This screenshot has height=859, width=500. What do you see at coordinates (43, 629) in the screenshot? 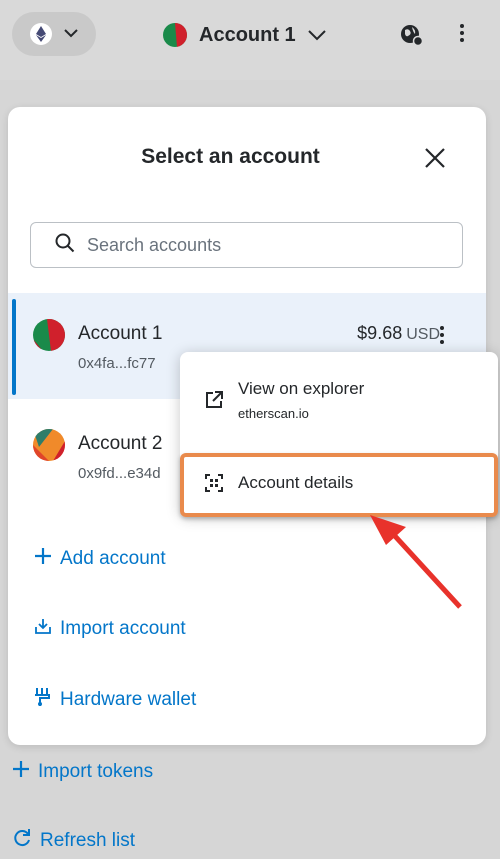
I see `import-icon` at bounding box center [43, 629].